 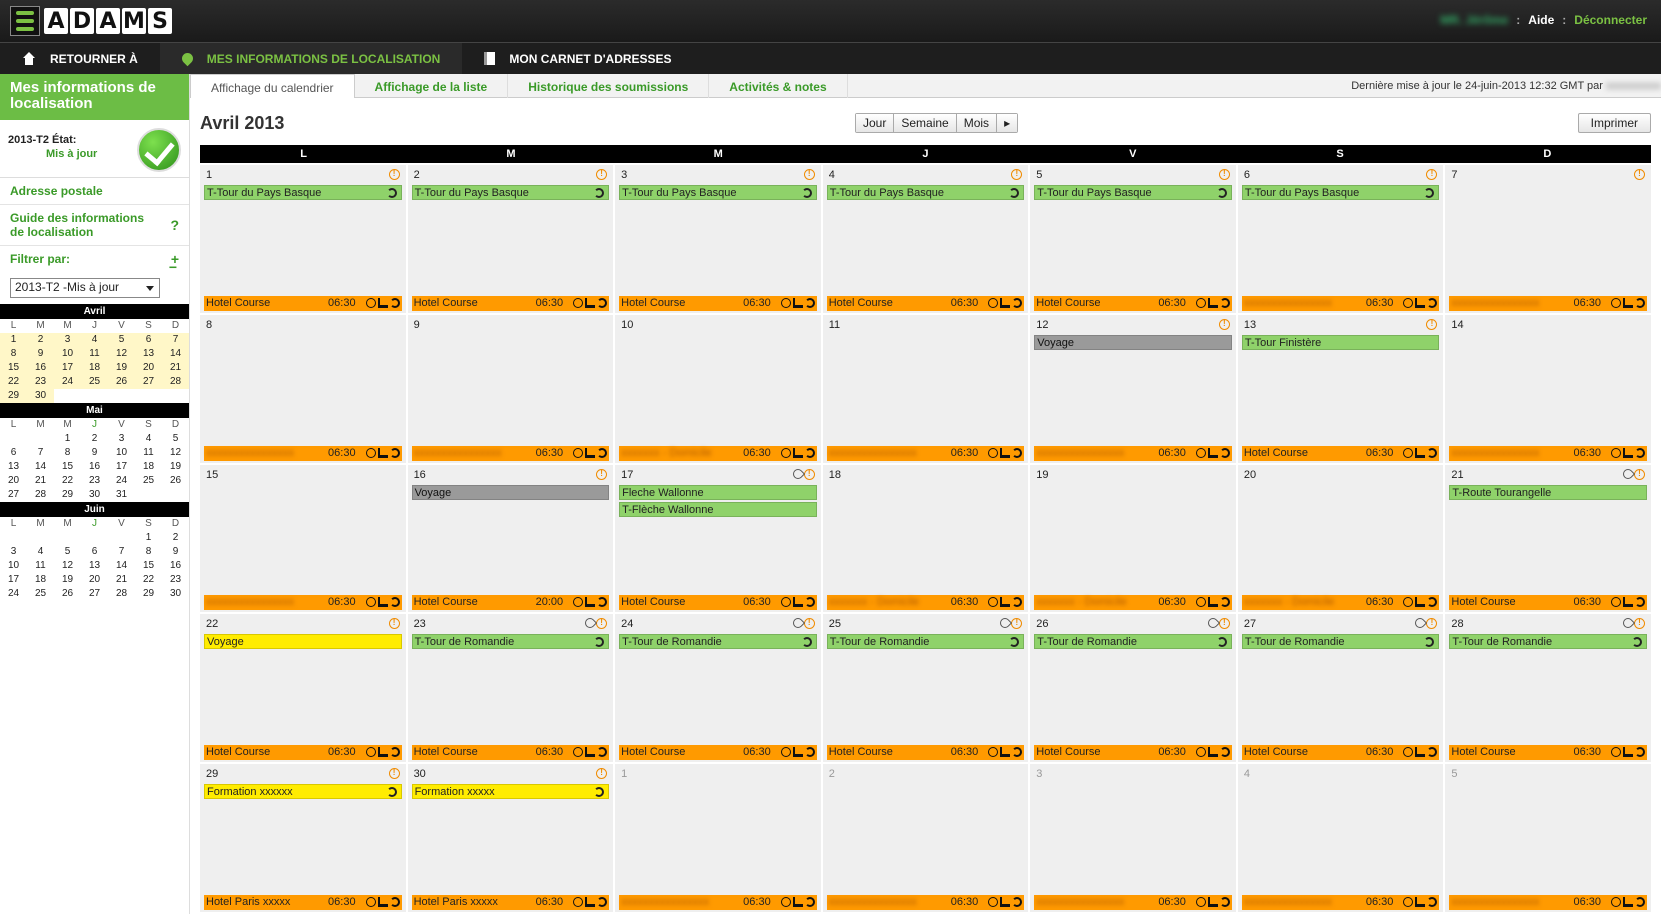 What do you see at coordinates (40, 368) in the screenshot?
I see `minical-day: 16` at bounding box center [40, 368].